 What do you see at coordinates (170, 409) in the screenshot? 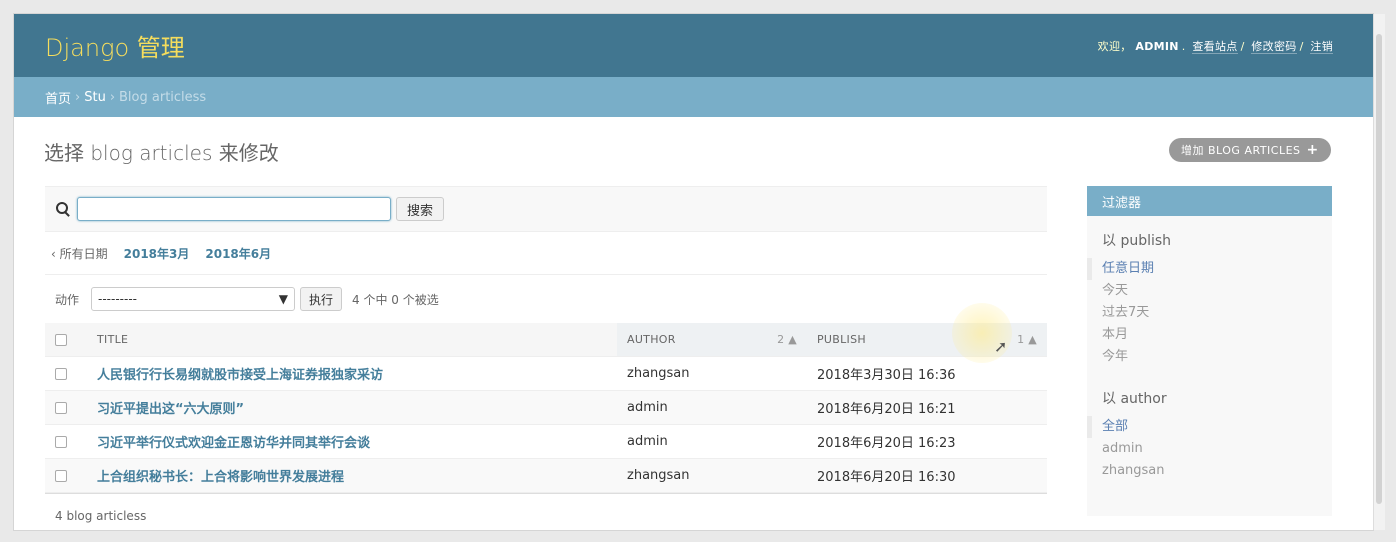
I see `article-link: 习近平提出这“六大原则”` at bounding box center [170, 409].